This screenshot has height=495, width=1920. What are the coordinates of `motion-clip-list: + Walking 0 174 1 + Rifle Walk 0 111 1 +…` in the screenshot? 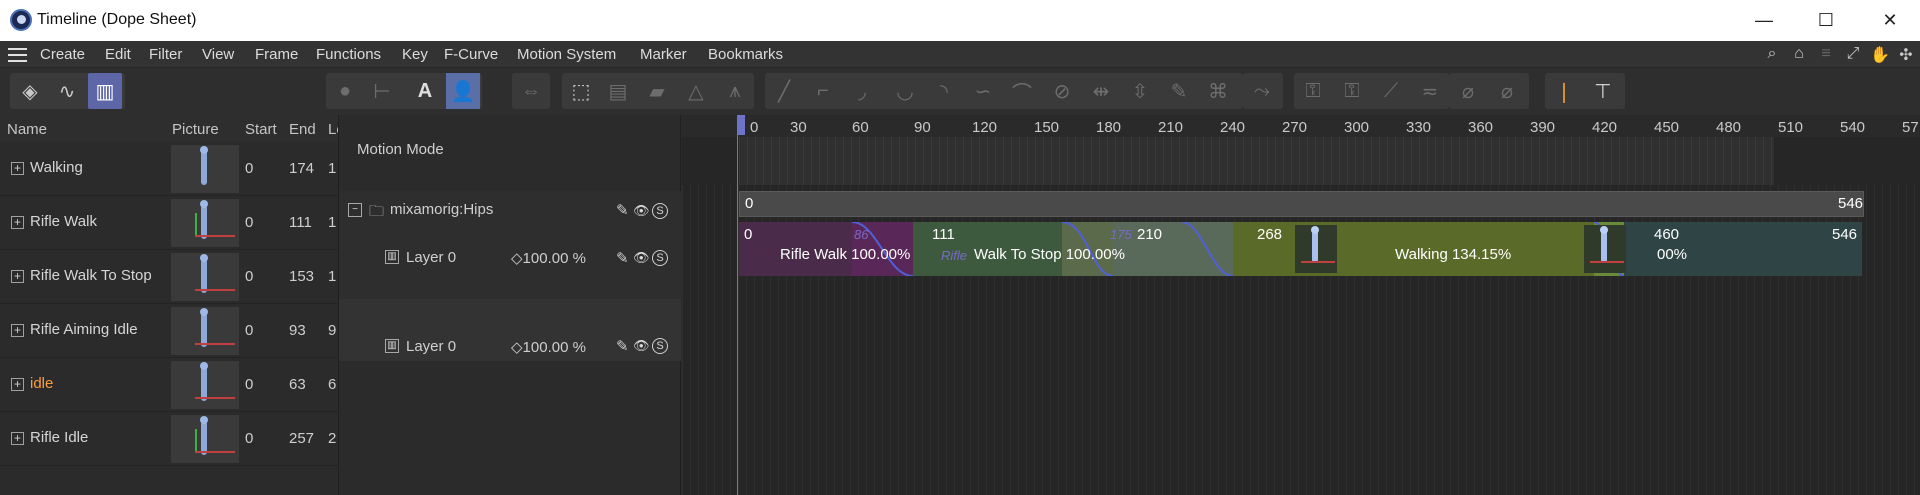 It's located at (169, 318).